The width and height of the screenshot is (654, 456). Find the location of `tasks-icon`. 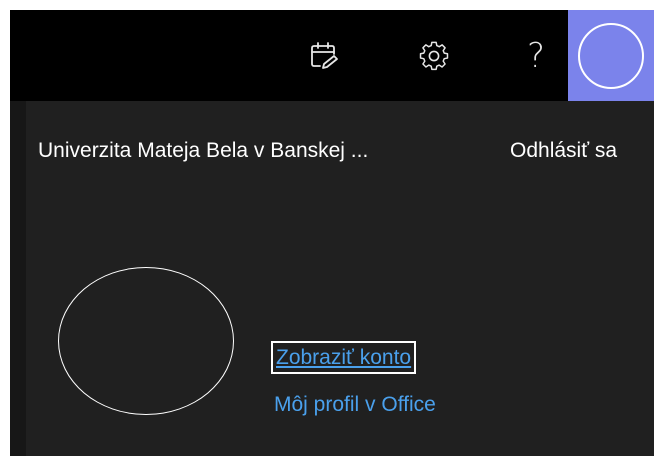

tasks-icon is located at coordinates (324, 55).